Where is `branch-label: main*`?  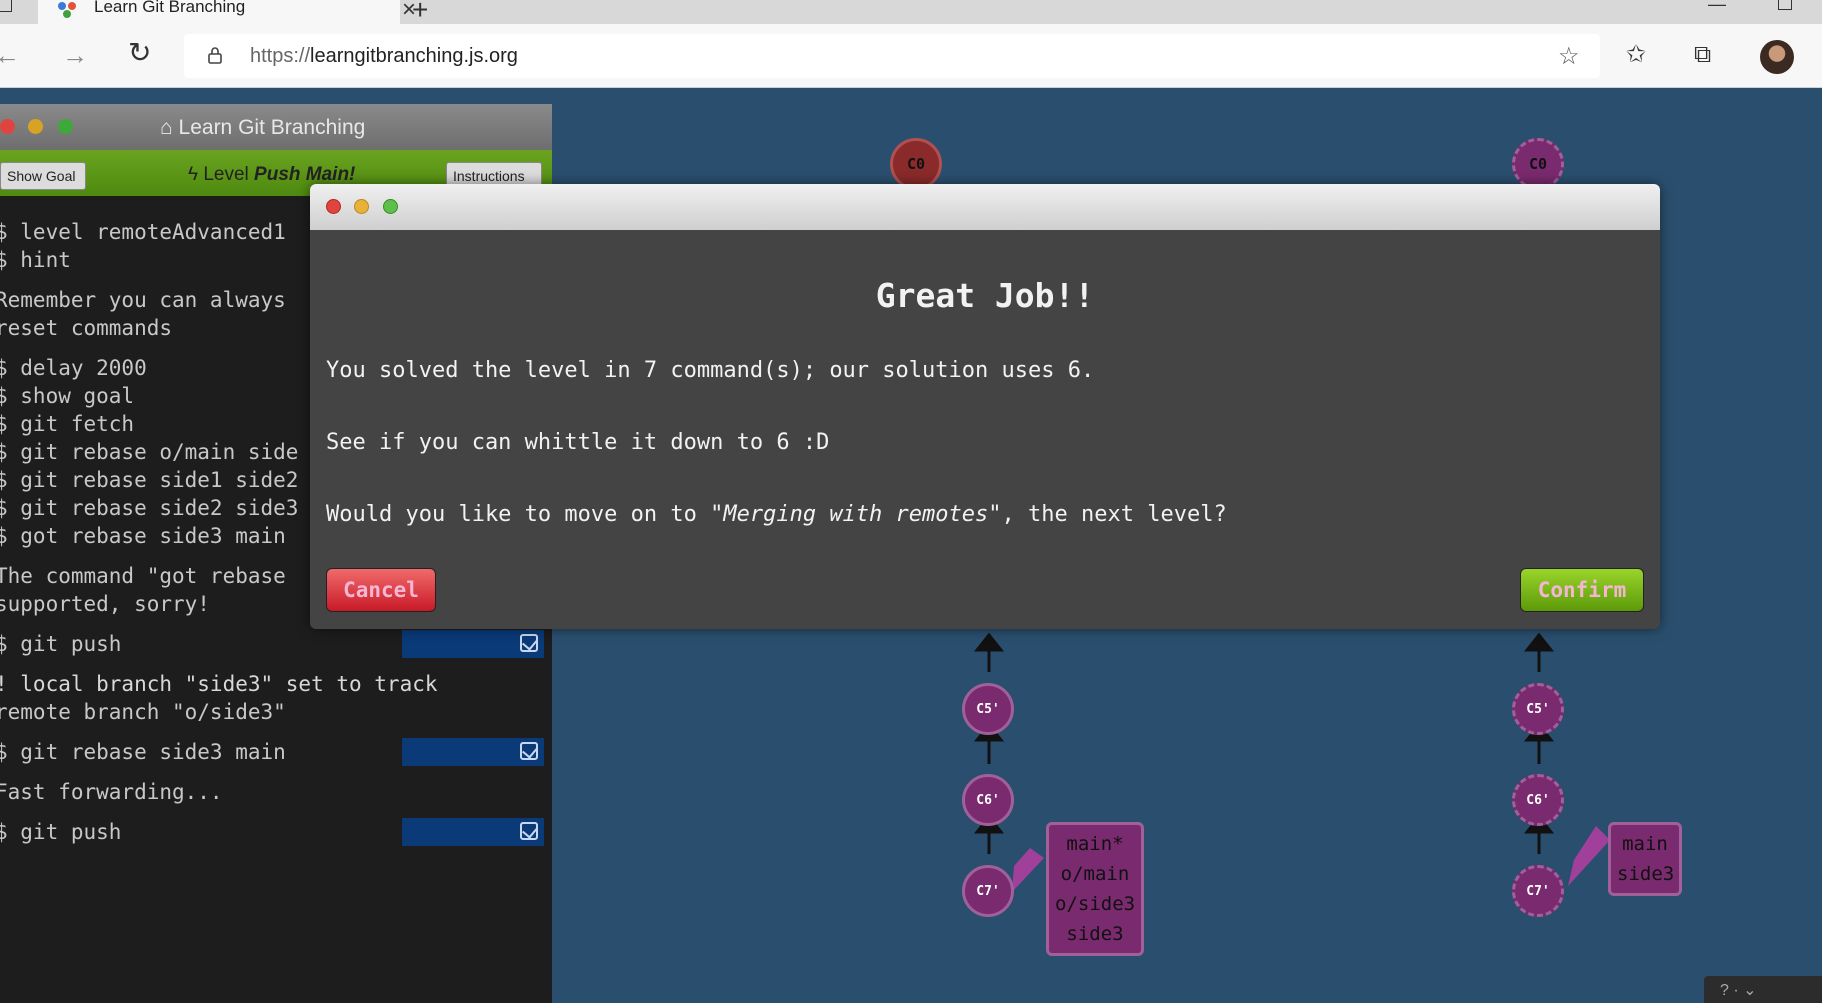 branch-label: main* is located at coordinates (1095, 844).